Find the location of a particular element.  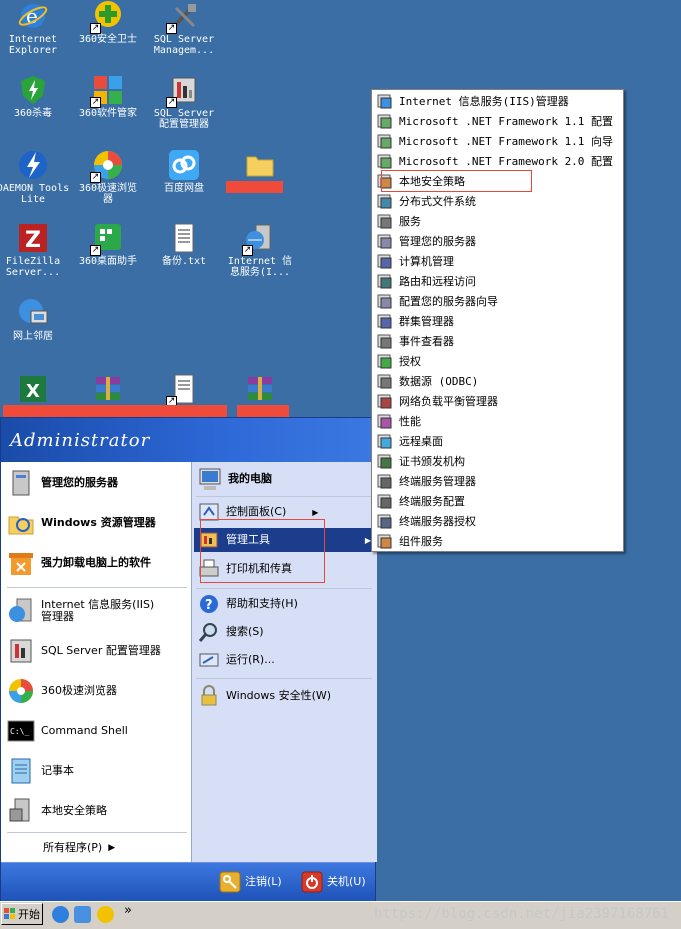

submenu-item: 事件查看器 is located at coordinates (497, 341).